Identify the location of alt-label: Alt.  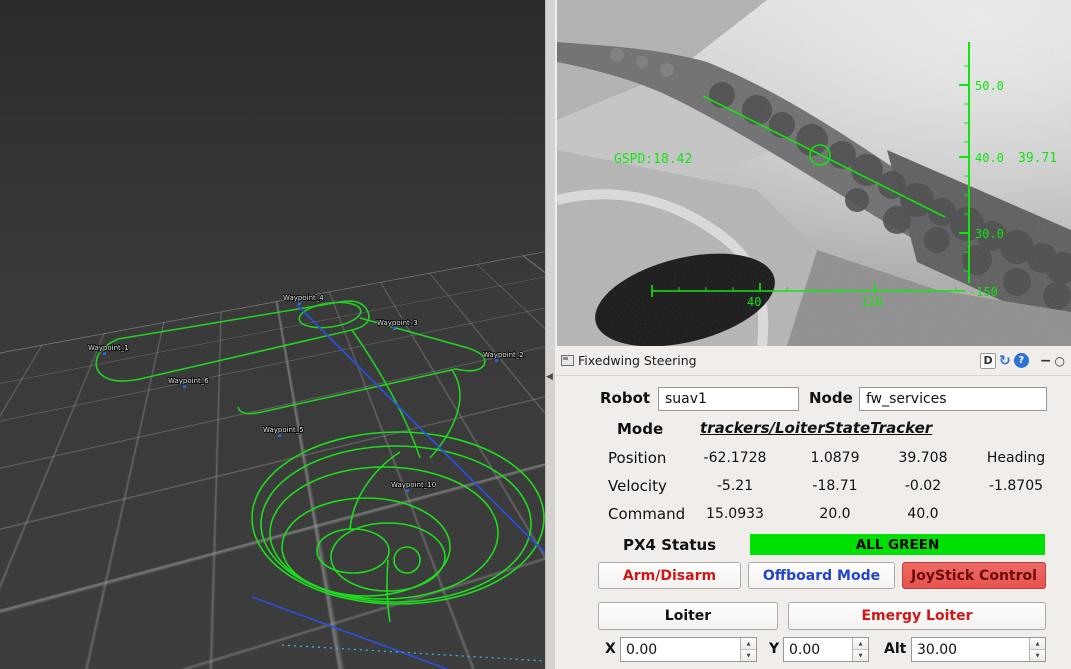
(895, 649).